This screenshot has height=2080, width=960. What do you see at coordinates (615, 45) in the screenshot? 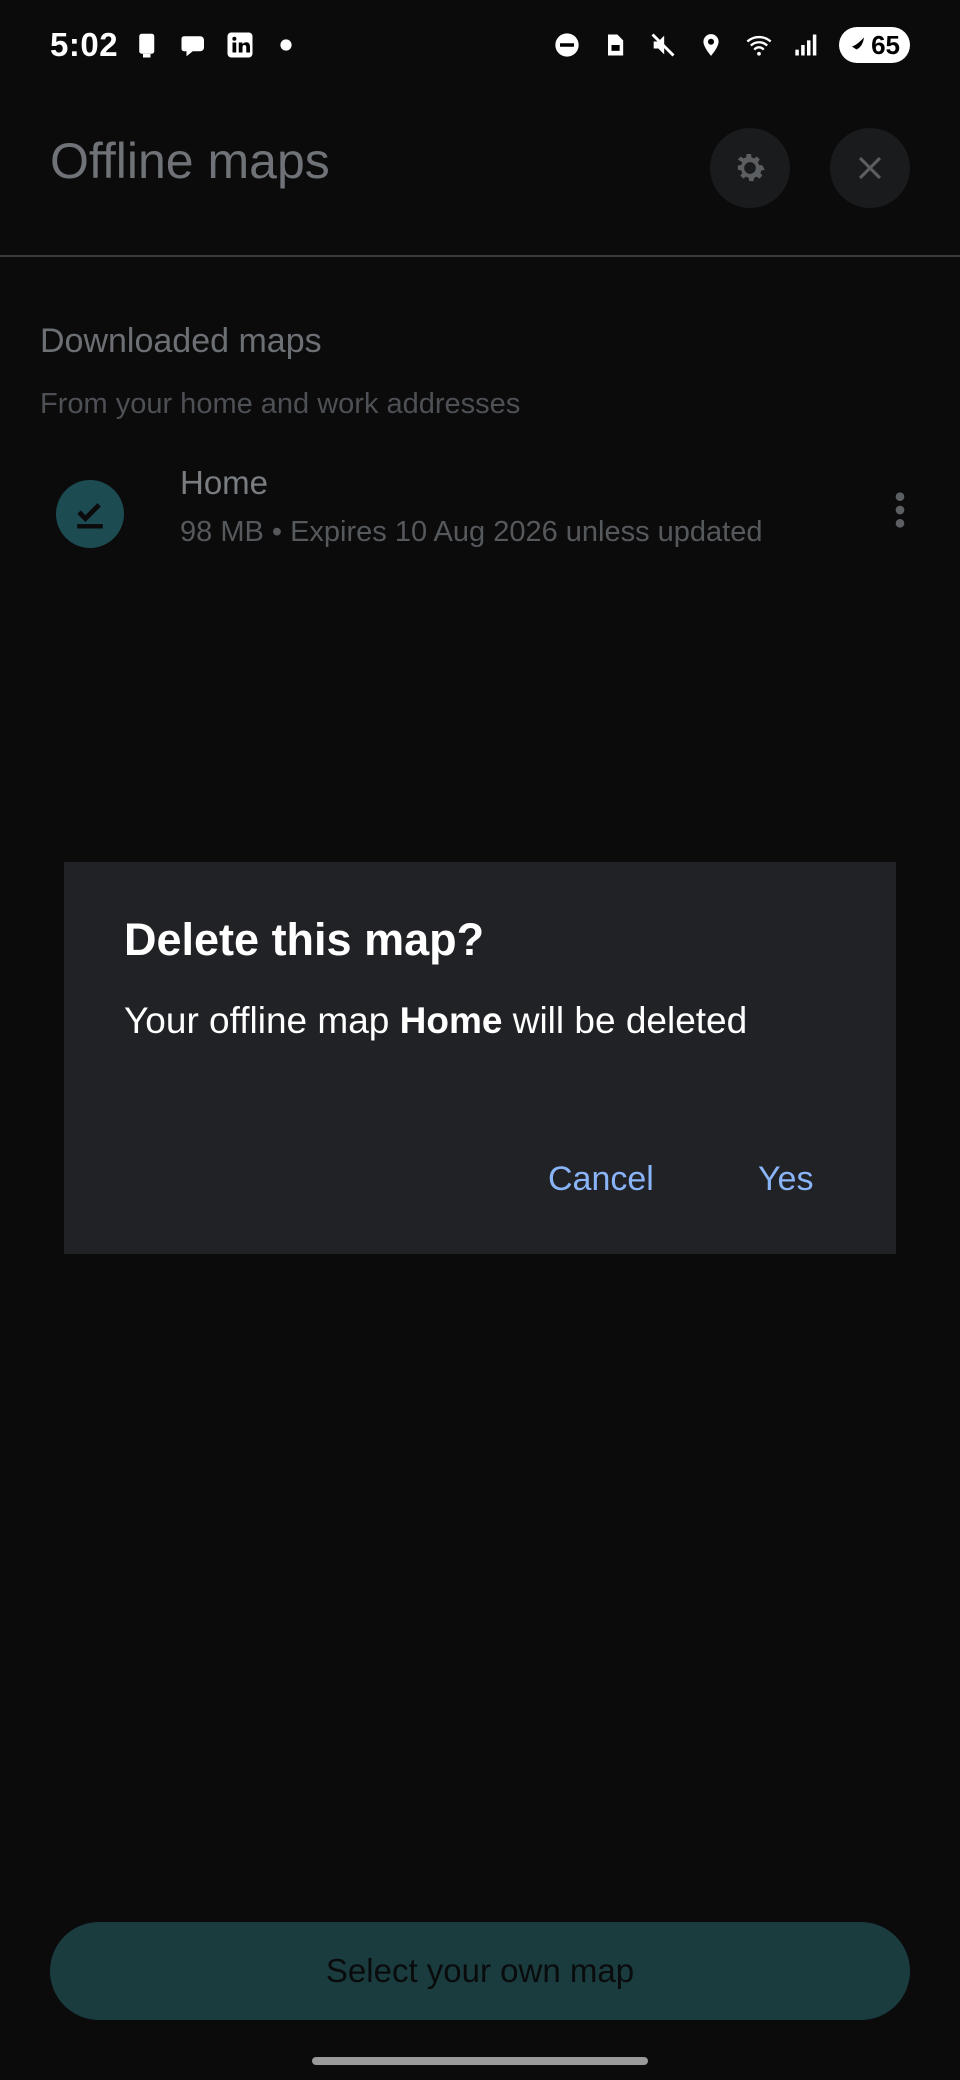
I see `sim-icon` at bounding box center [615, 45].